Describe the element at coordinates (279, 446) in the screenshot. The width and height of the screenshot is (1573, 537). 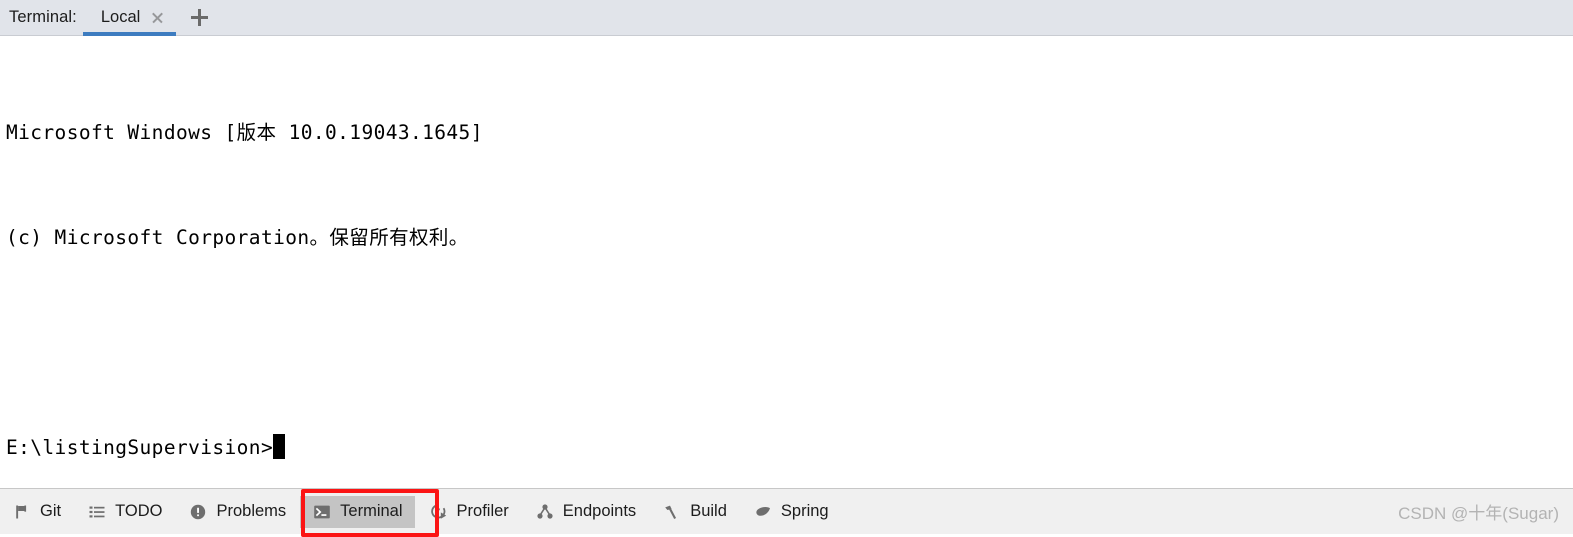
I see `block-cursor-icon` at that location.